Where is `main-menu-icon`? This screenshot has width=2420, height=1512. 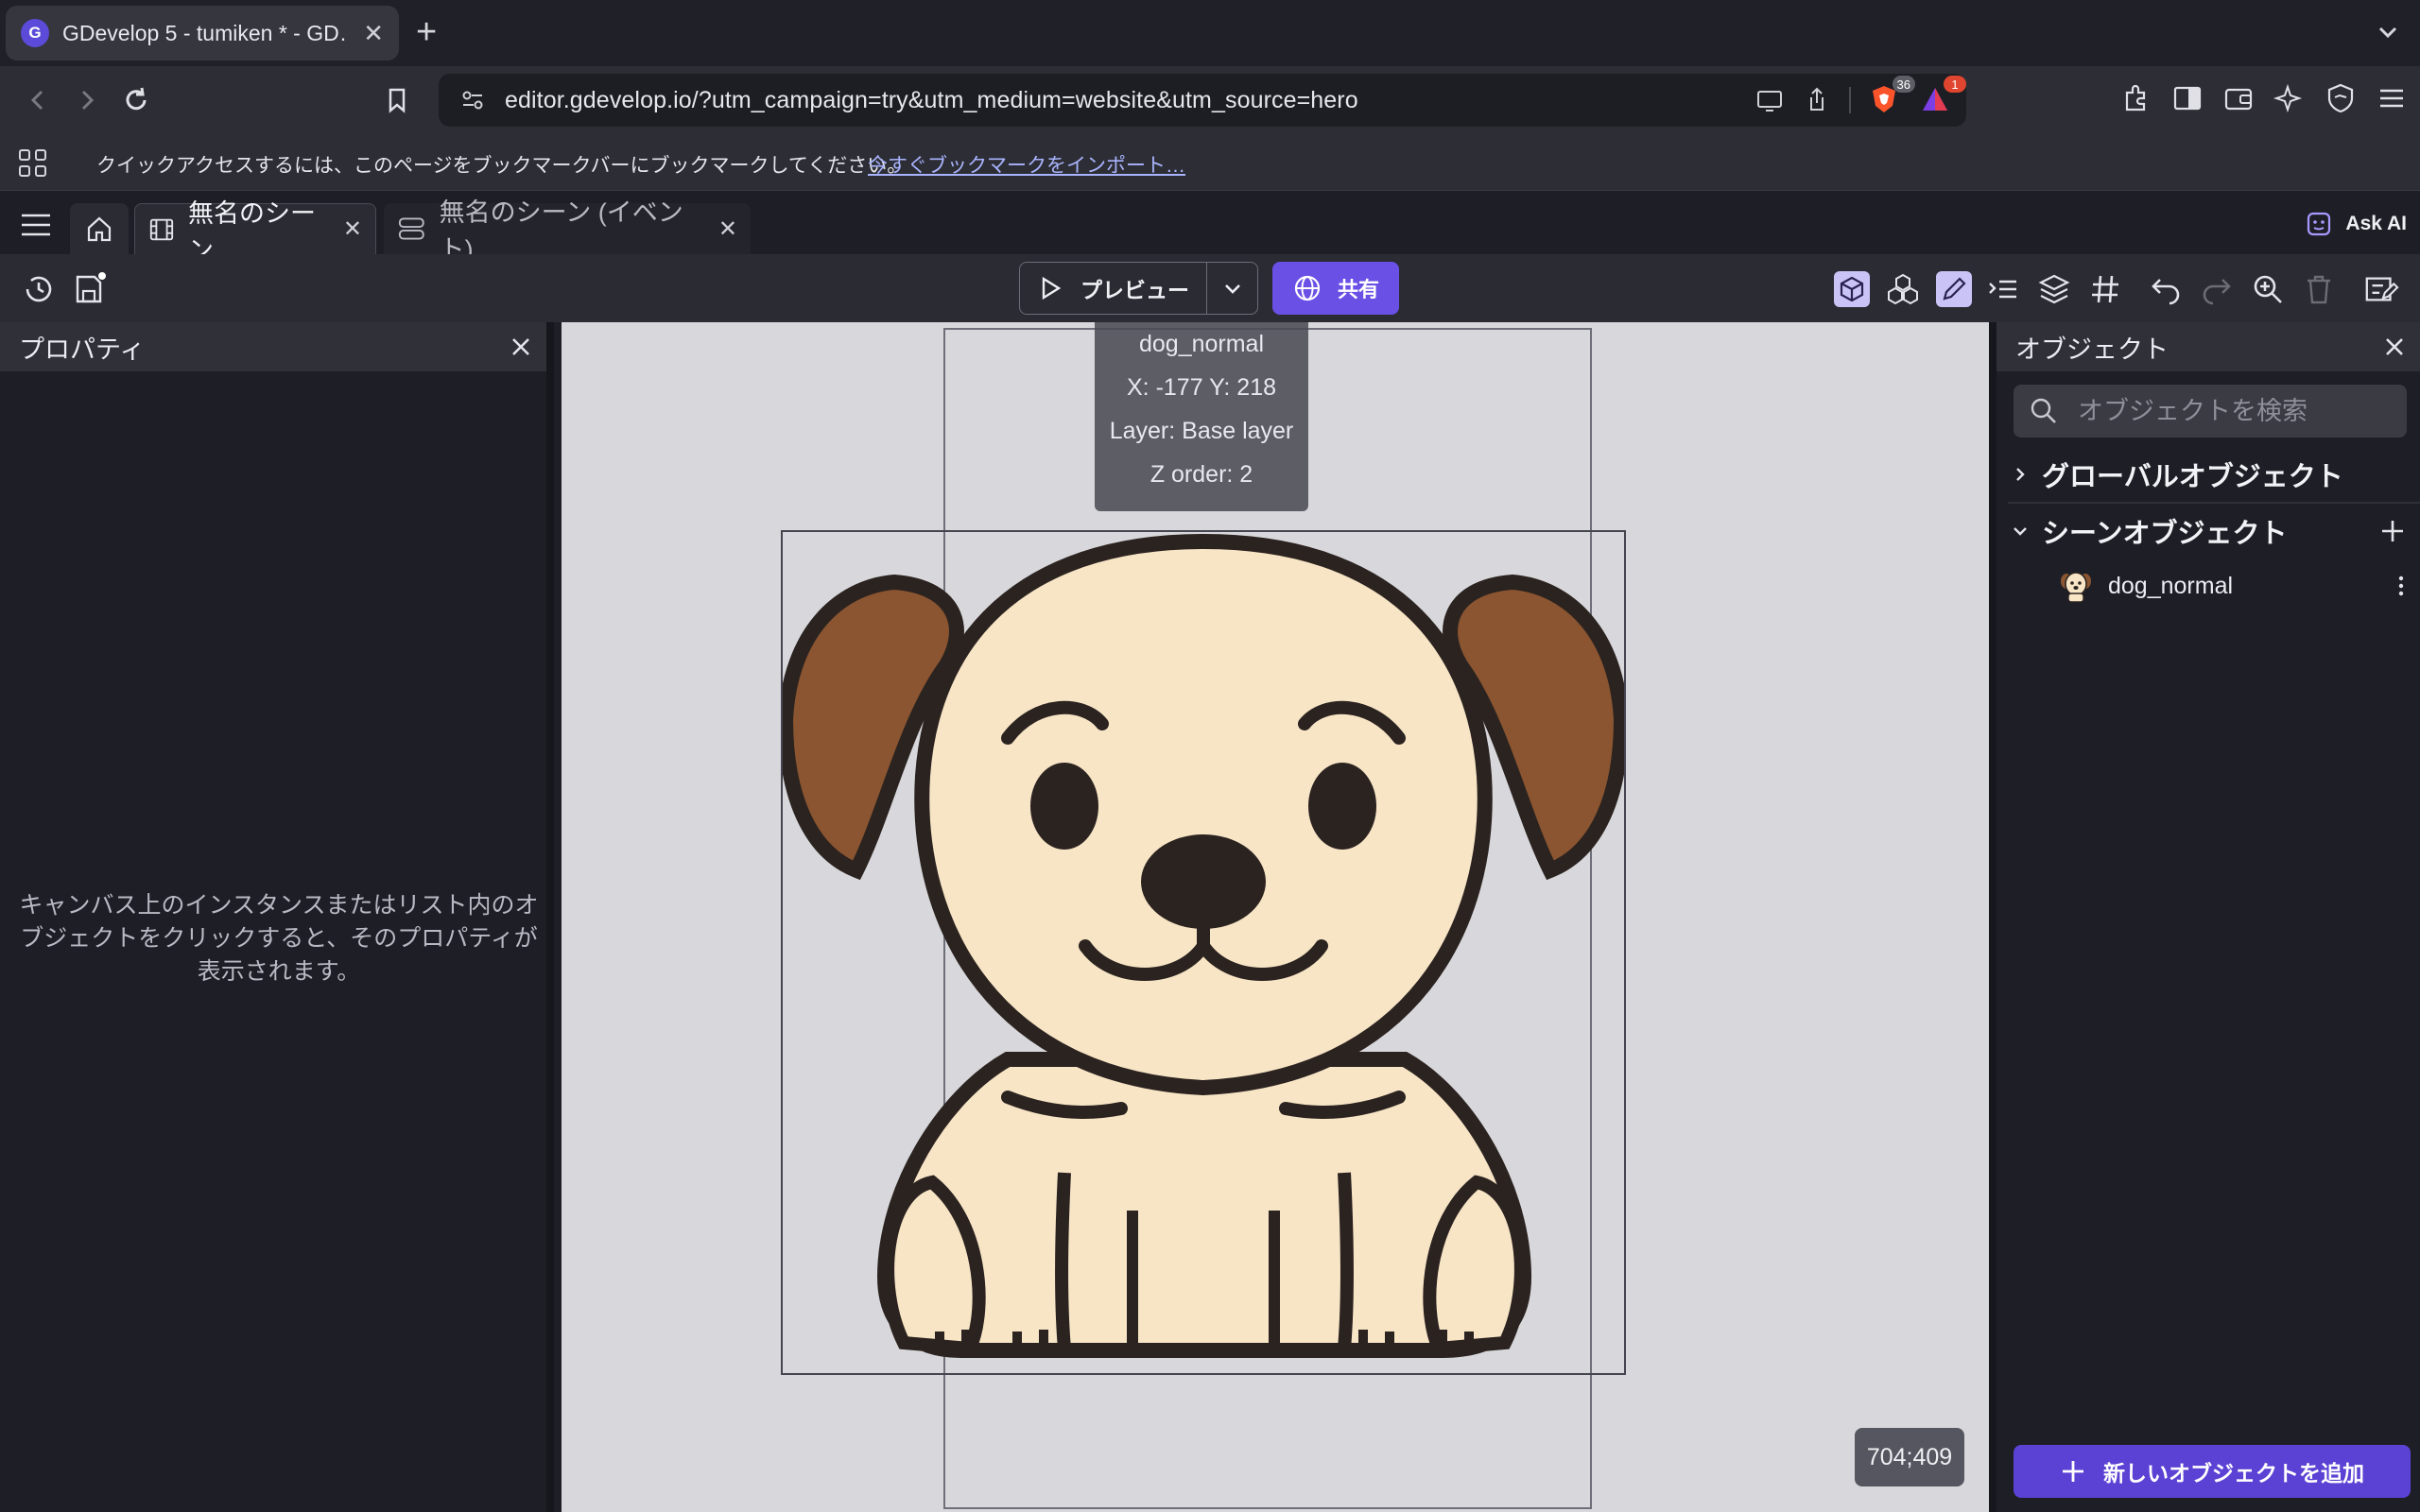 main-menu-icon is located at coordinates (36, 225).